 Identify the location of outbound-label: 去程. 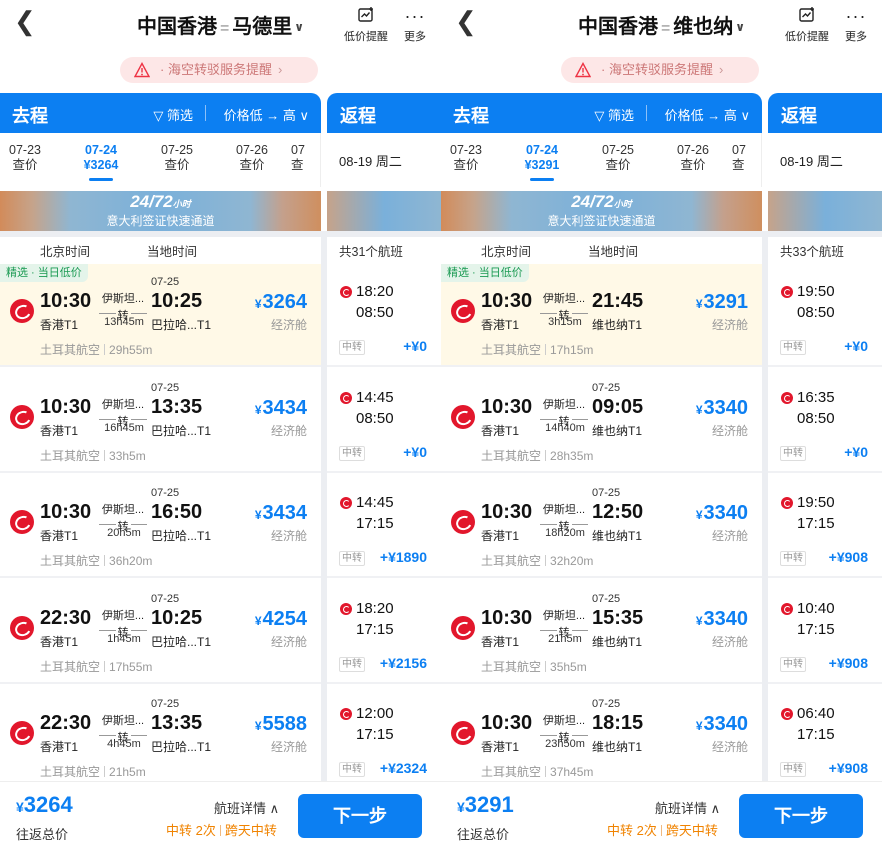
(471, 116).